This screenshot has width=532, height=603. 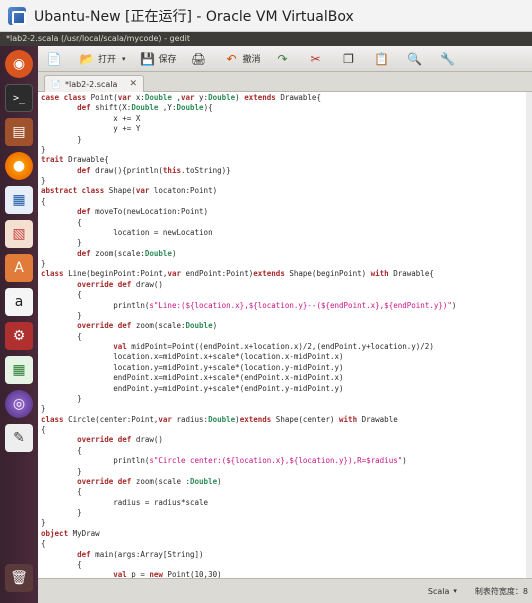 I want to click on virtualbox-icon, so click(x=17, y=15).